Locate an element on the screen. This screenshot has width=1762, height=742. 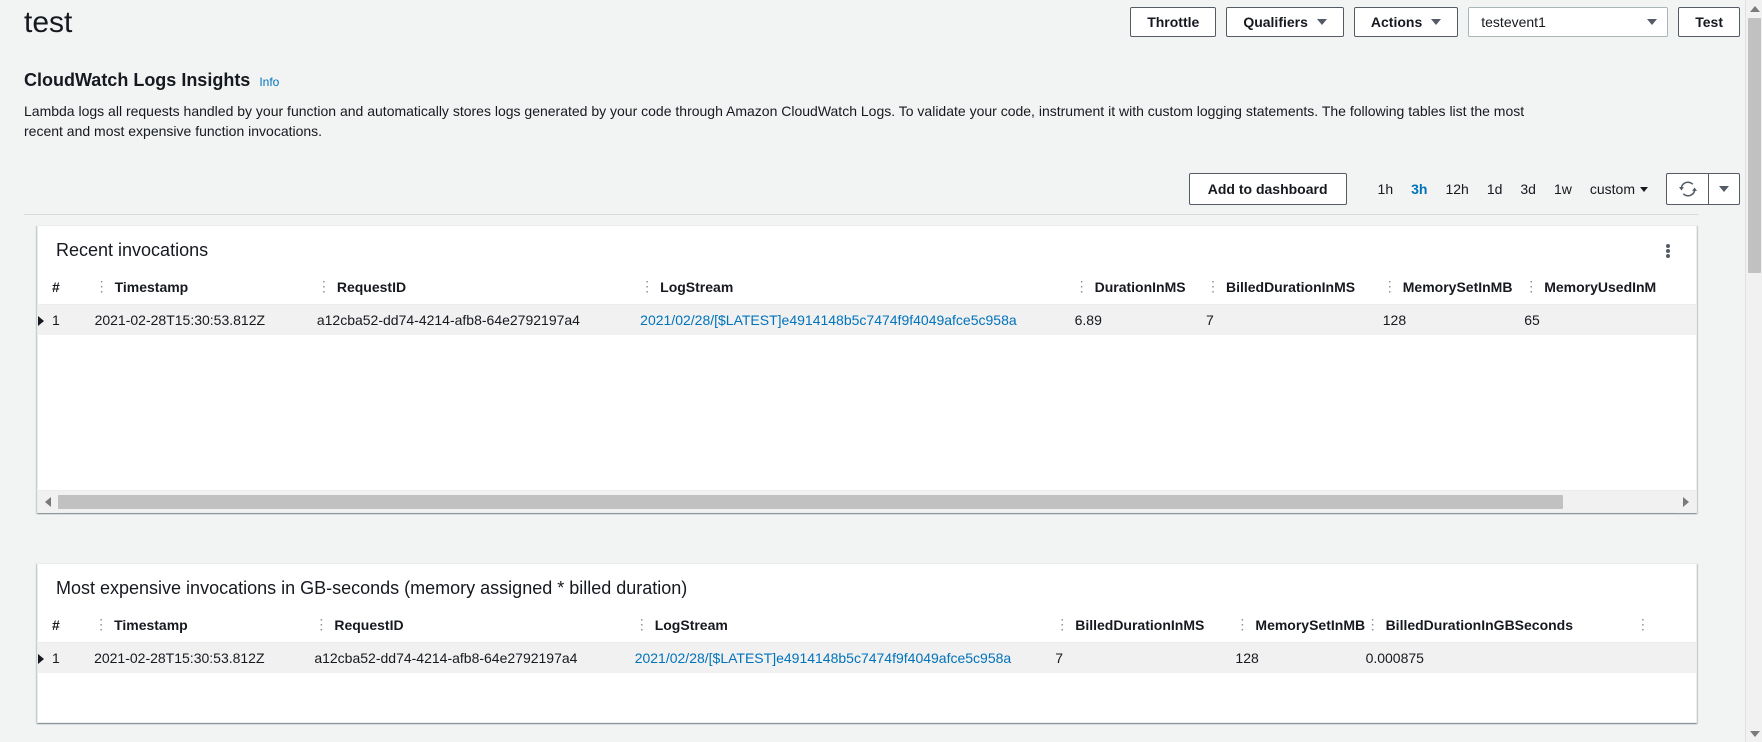
add-to-dashboard-label: Add to dashboard is located at coordinates (1267, 189).